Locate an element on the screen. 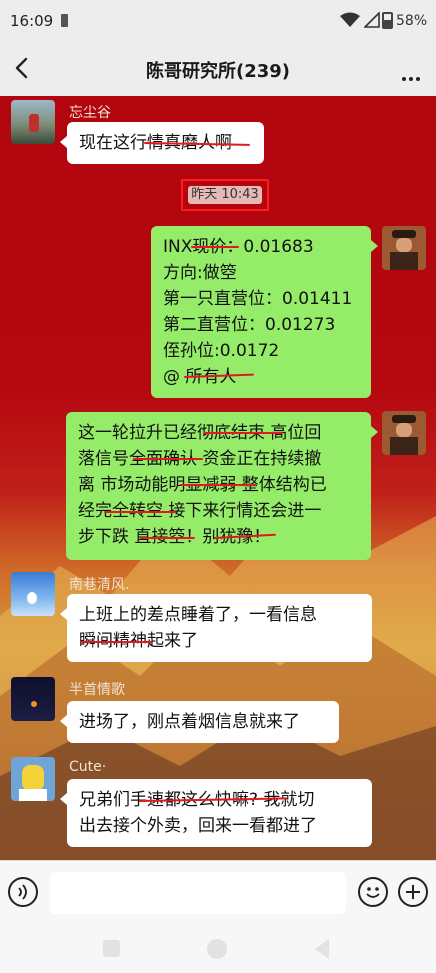 This screenshot has width=436, height=973. recent-apps-icon is located at coordinates (111, 948).